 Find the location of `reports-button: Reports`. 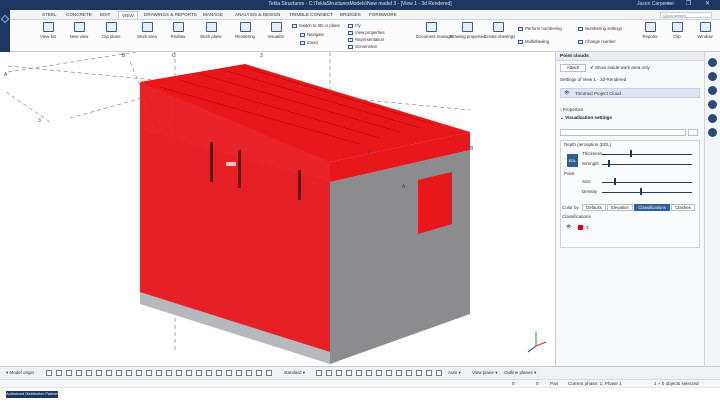

reports-button: Reports is located at coordinates (650, 29).